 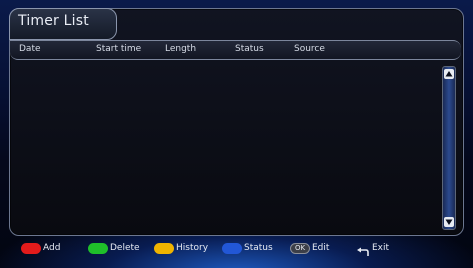 What do you see at coordinates (53, 21) in the screenshot?
I see `page-title: Timer List` at bounding box center [53, 21].